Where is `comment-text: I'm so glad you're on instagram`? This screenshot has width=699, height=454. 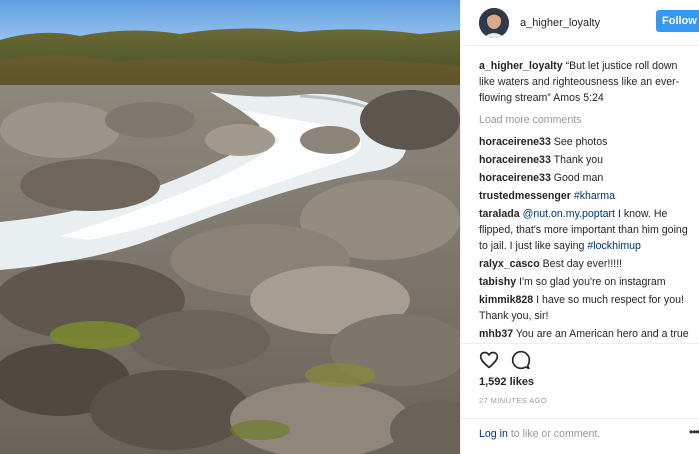 comment-text: I'm so glad you're on instagram is located at coordinates (591, 282).